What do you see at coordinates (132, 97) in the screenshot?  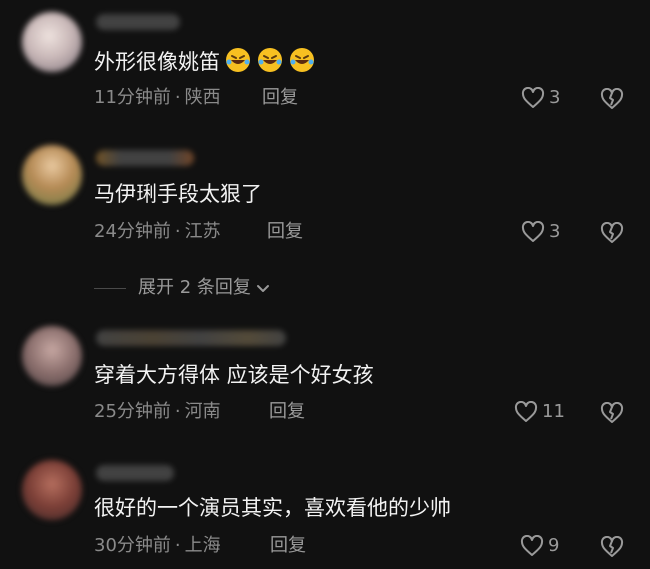 I see `timestamp: 11分钟前` at bounding box center [132, 97].